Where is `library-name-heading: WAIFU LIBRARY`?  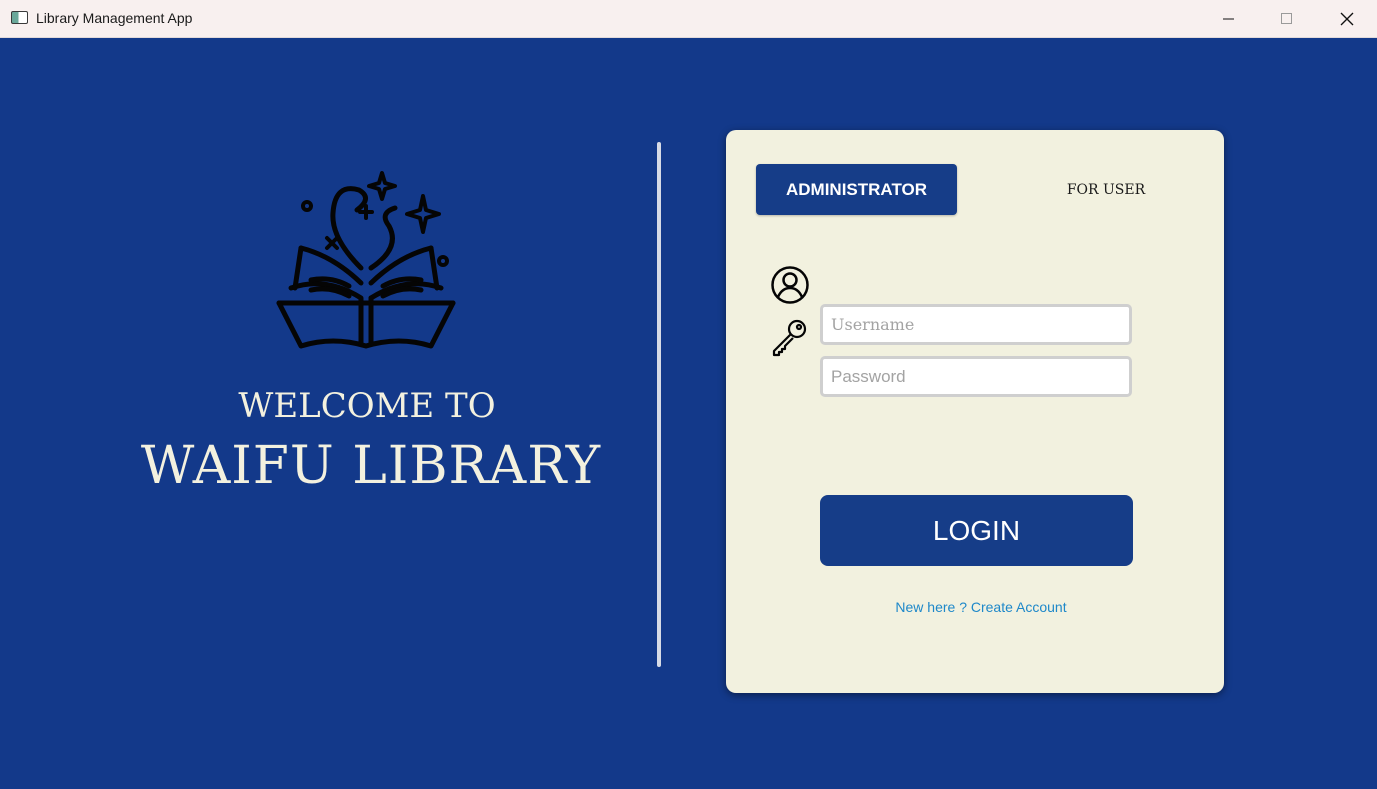 library-name-heading: WAIFU LIBRARY is located at coordinates (371, 466).